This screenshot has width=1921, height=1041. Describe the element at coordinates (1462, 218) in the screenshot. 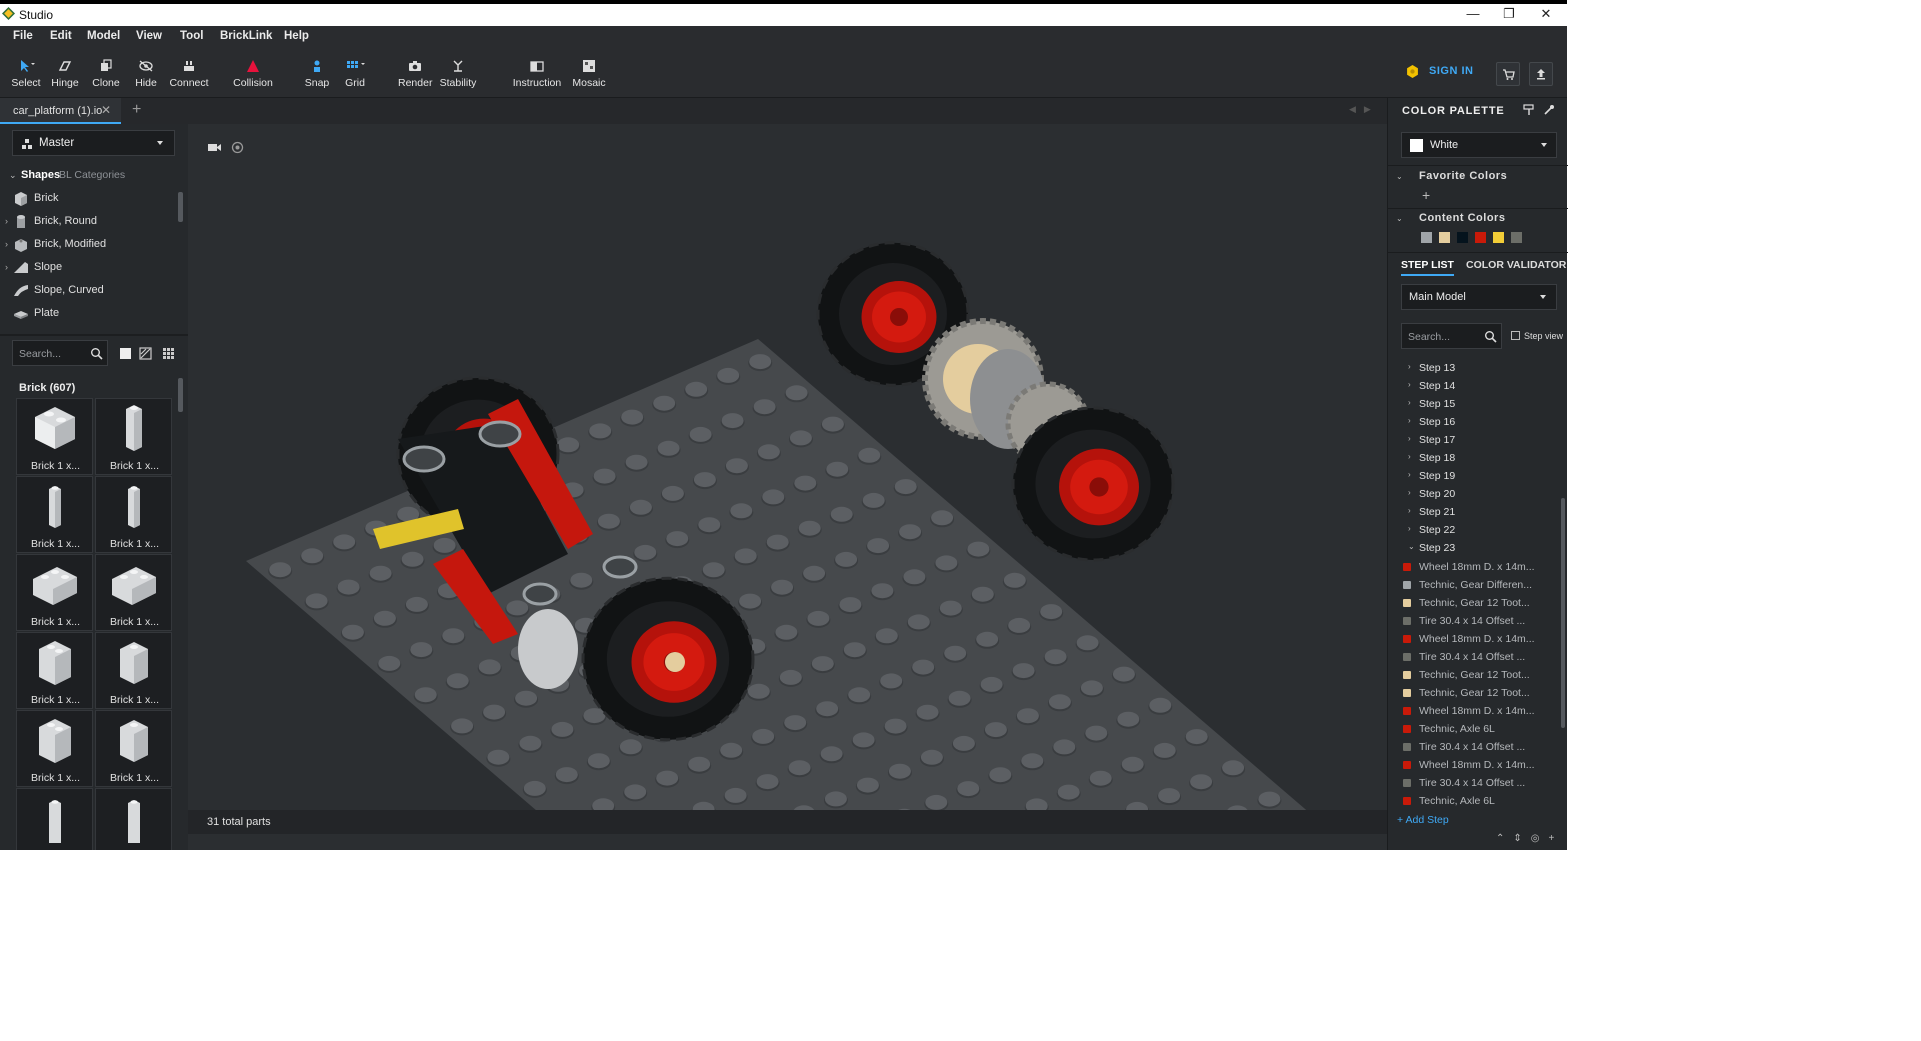

I see `content-colors-title: Content Colors` at that location.